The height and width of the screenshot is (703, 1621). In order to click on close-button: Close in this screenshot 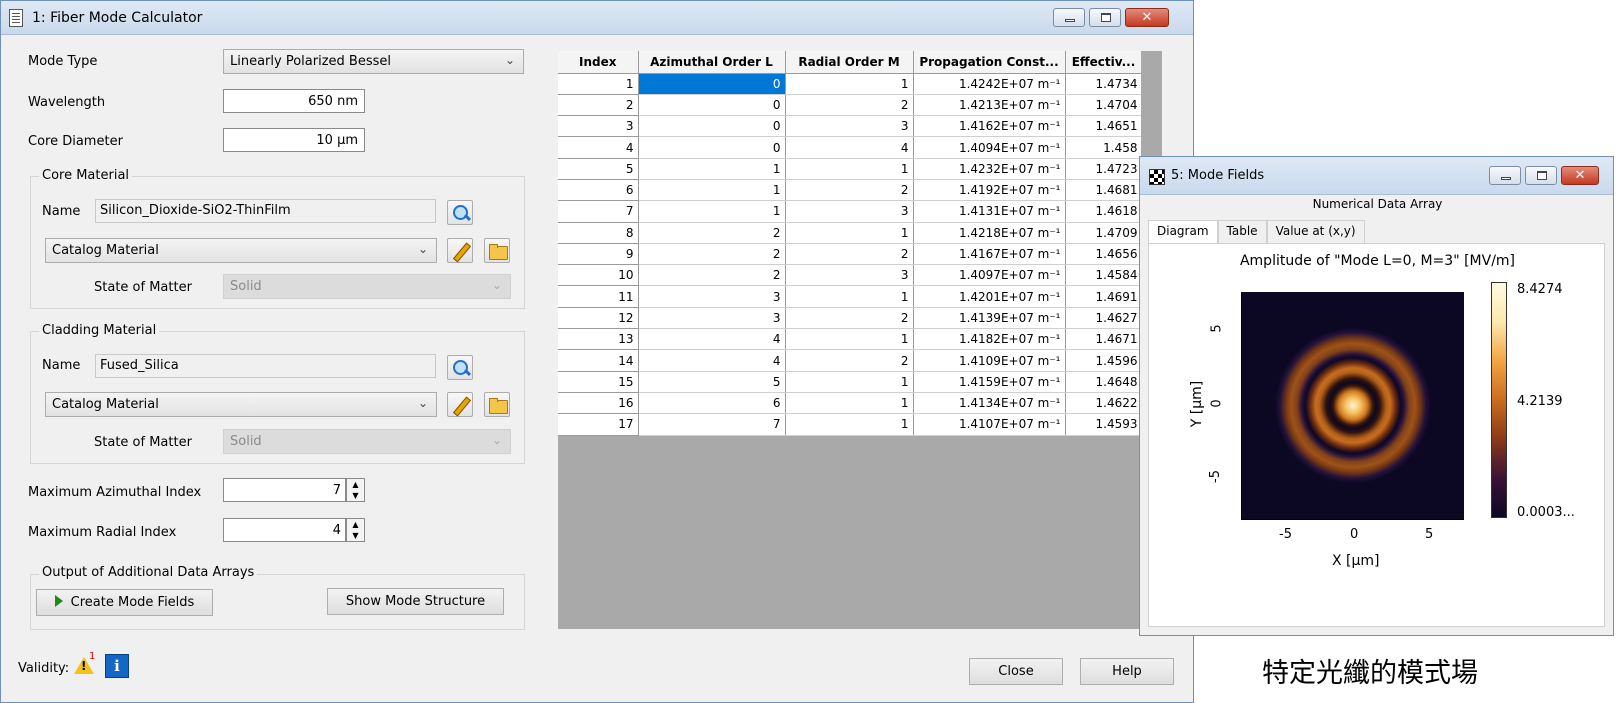, I will do `click(1016, 671)`.